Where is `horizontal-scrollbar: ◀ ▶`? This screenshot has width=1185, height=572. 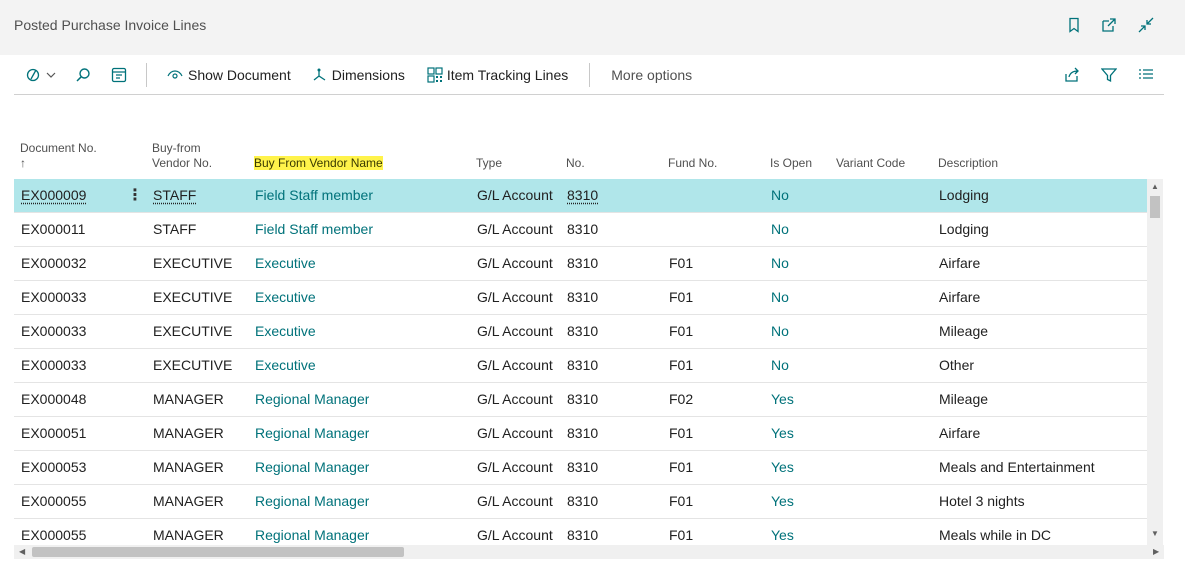 horizontal-scrollbar: ◀ ▶ is located at coordinates (589, 552).